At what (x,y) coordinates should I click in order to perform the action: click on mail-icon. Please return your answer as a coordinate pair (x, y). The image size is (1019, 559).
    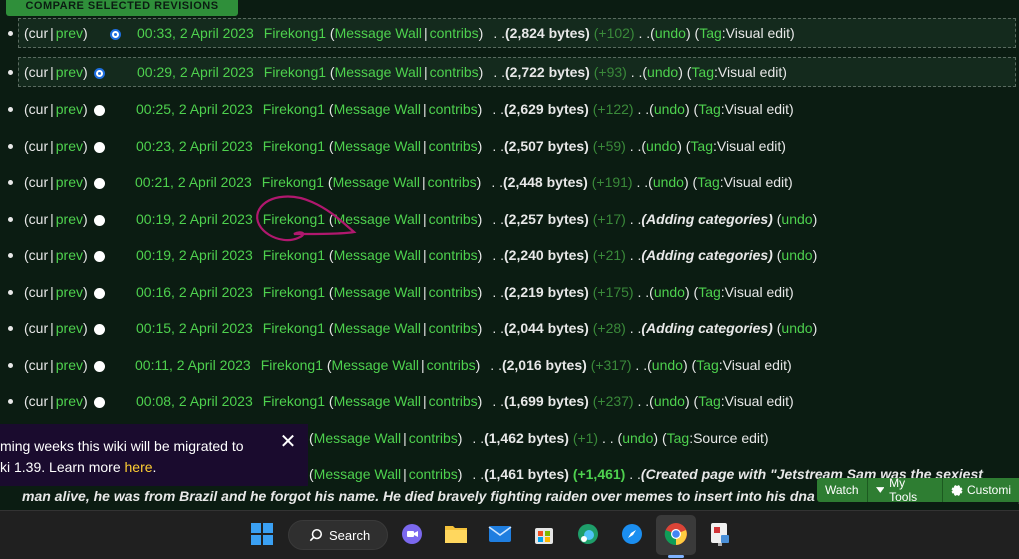
    Looking at the image, I should click on (500, 534).